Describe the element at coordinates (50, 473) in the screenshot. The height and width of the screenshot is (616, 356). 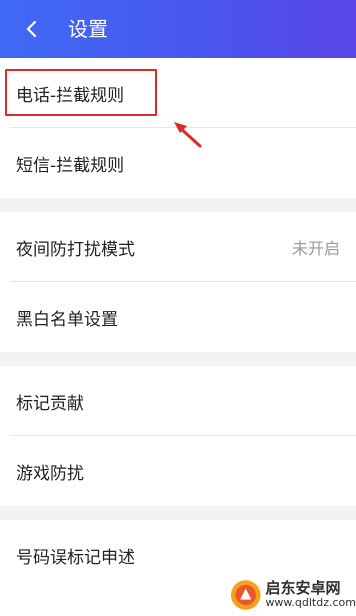
I see `row-label: 游戏防扰` at that location.